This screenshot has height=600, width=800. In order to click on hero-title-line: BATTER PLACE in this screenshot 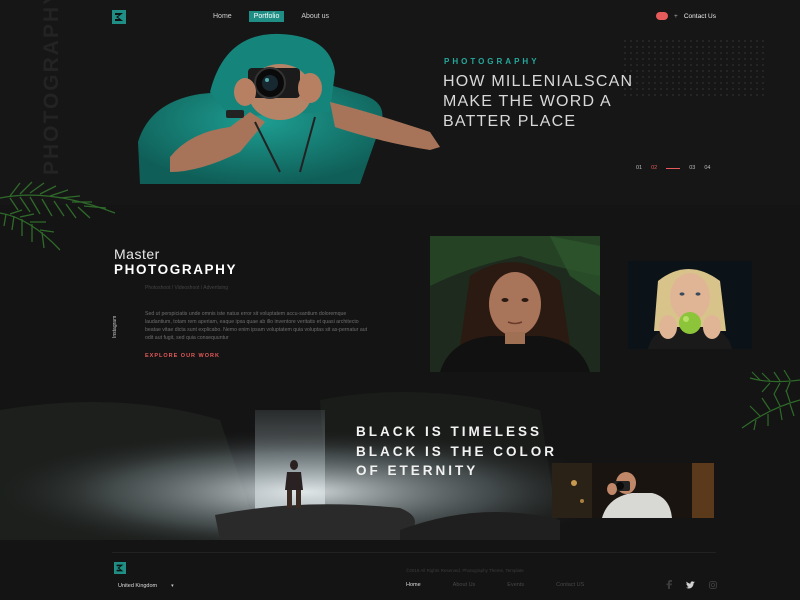, I will do `click(510, 121)`.